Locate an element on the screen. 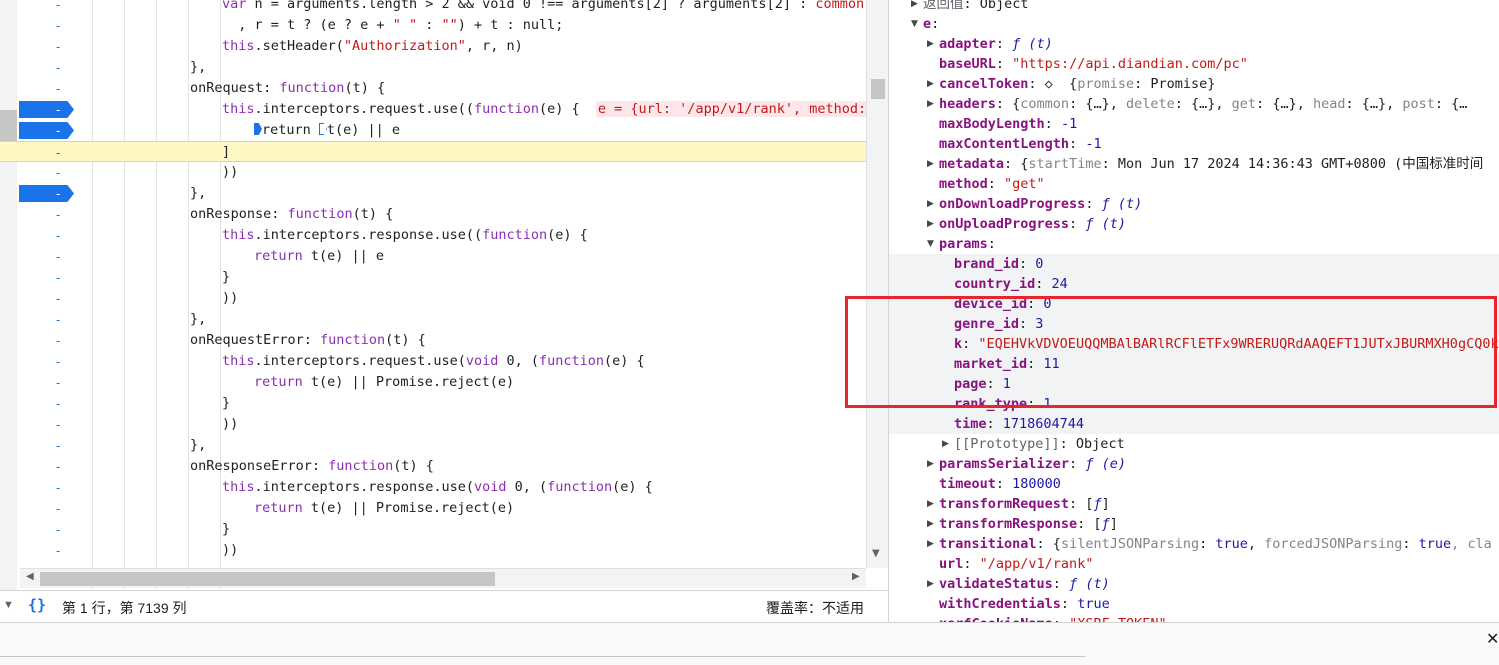 Image resolution: width=1499 pixels, height=665 pixels. scroll-right-arrow-icon: ▶ is located at coordinates (856, 576).